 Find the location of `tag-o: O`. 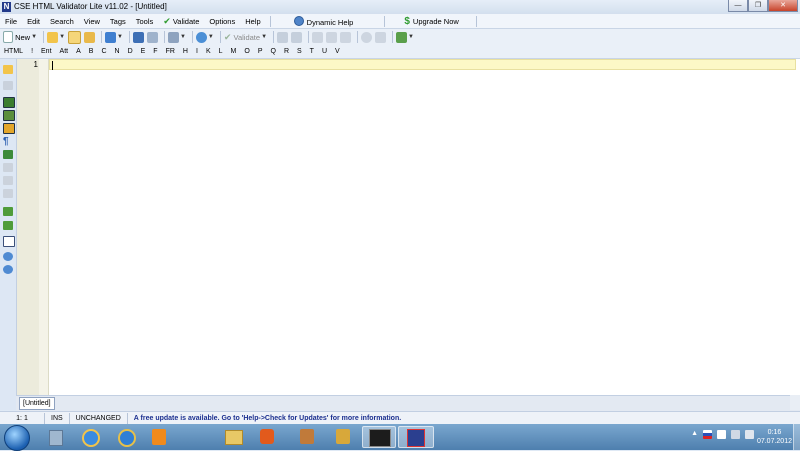

tag-o: O is located at coordinates (246, 51).